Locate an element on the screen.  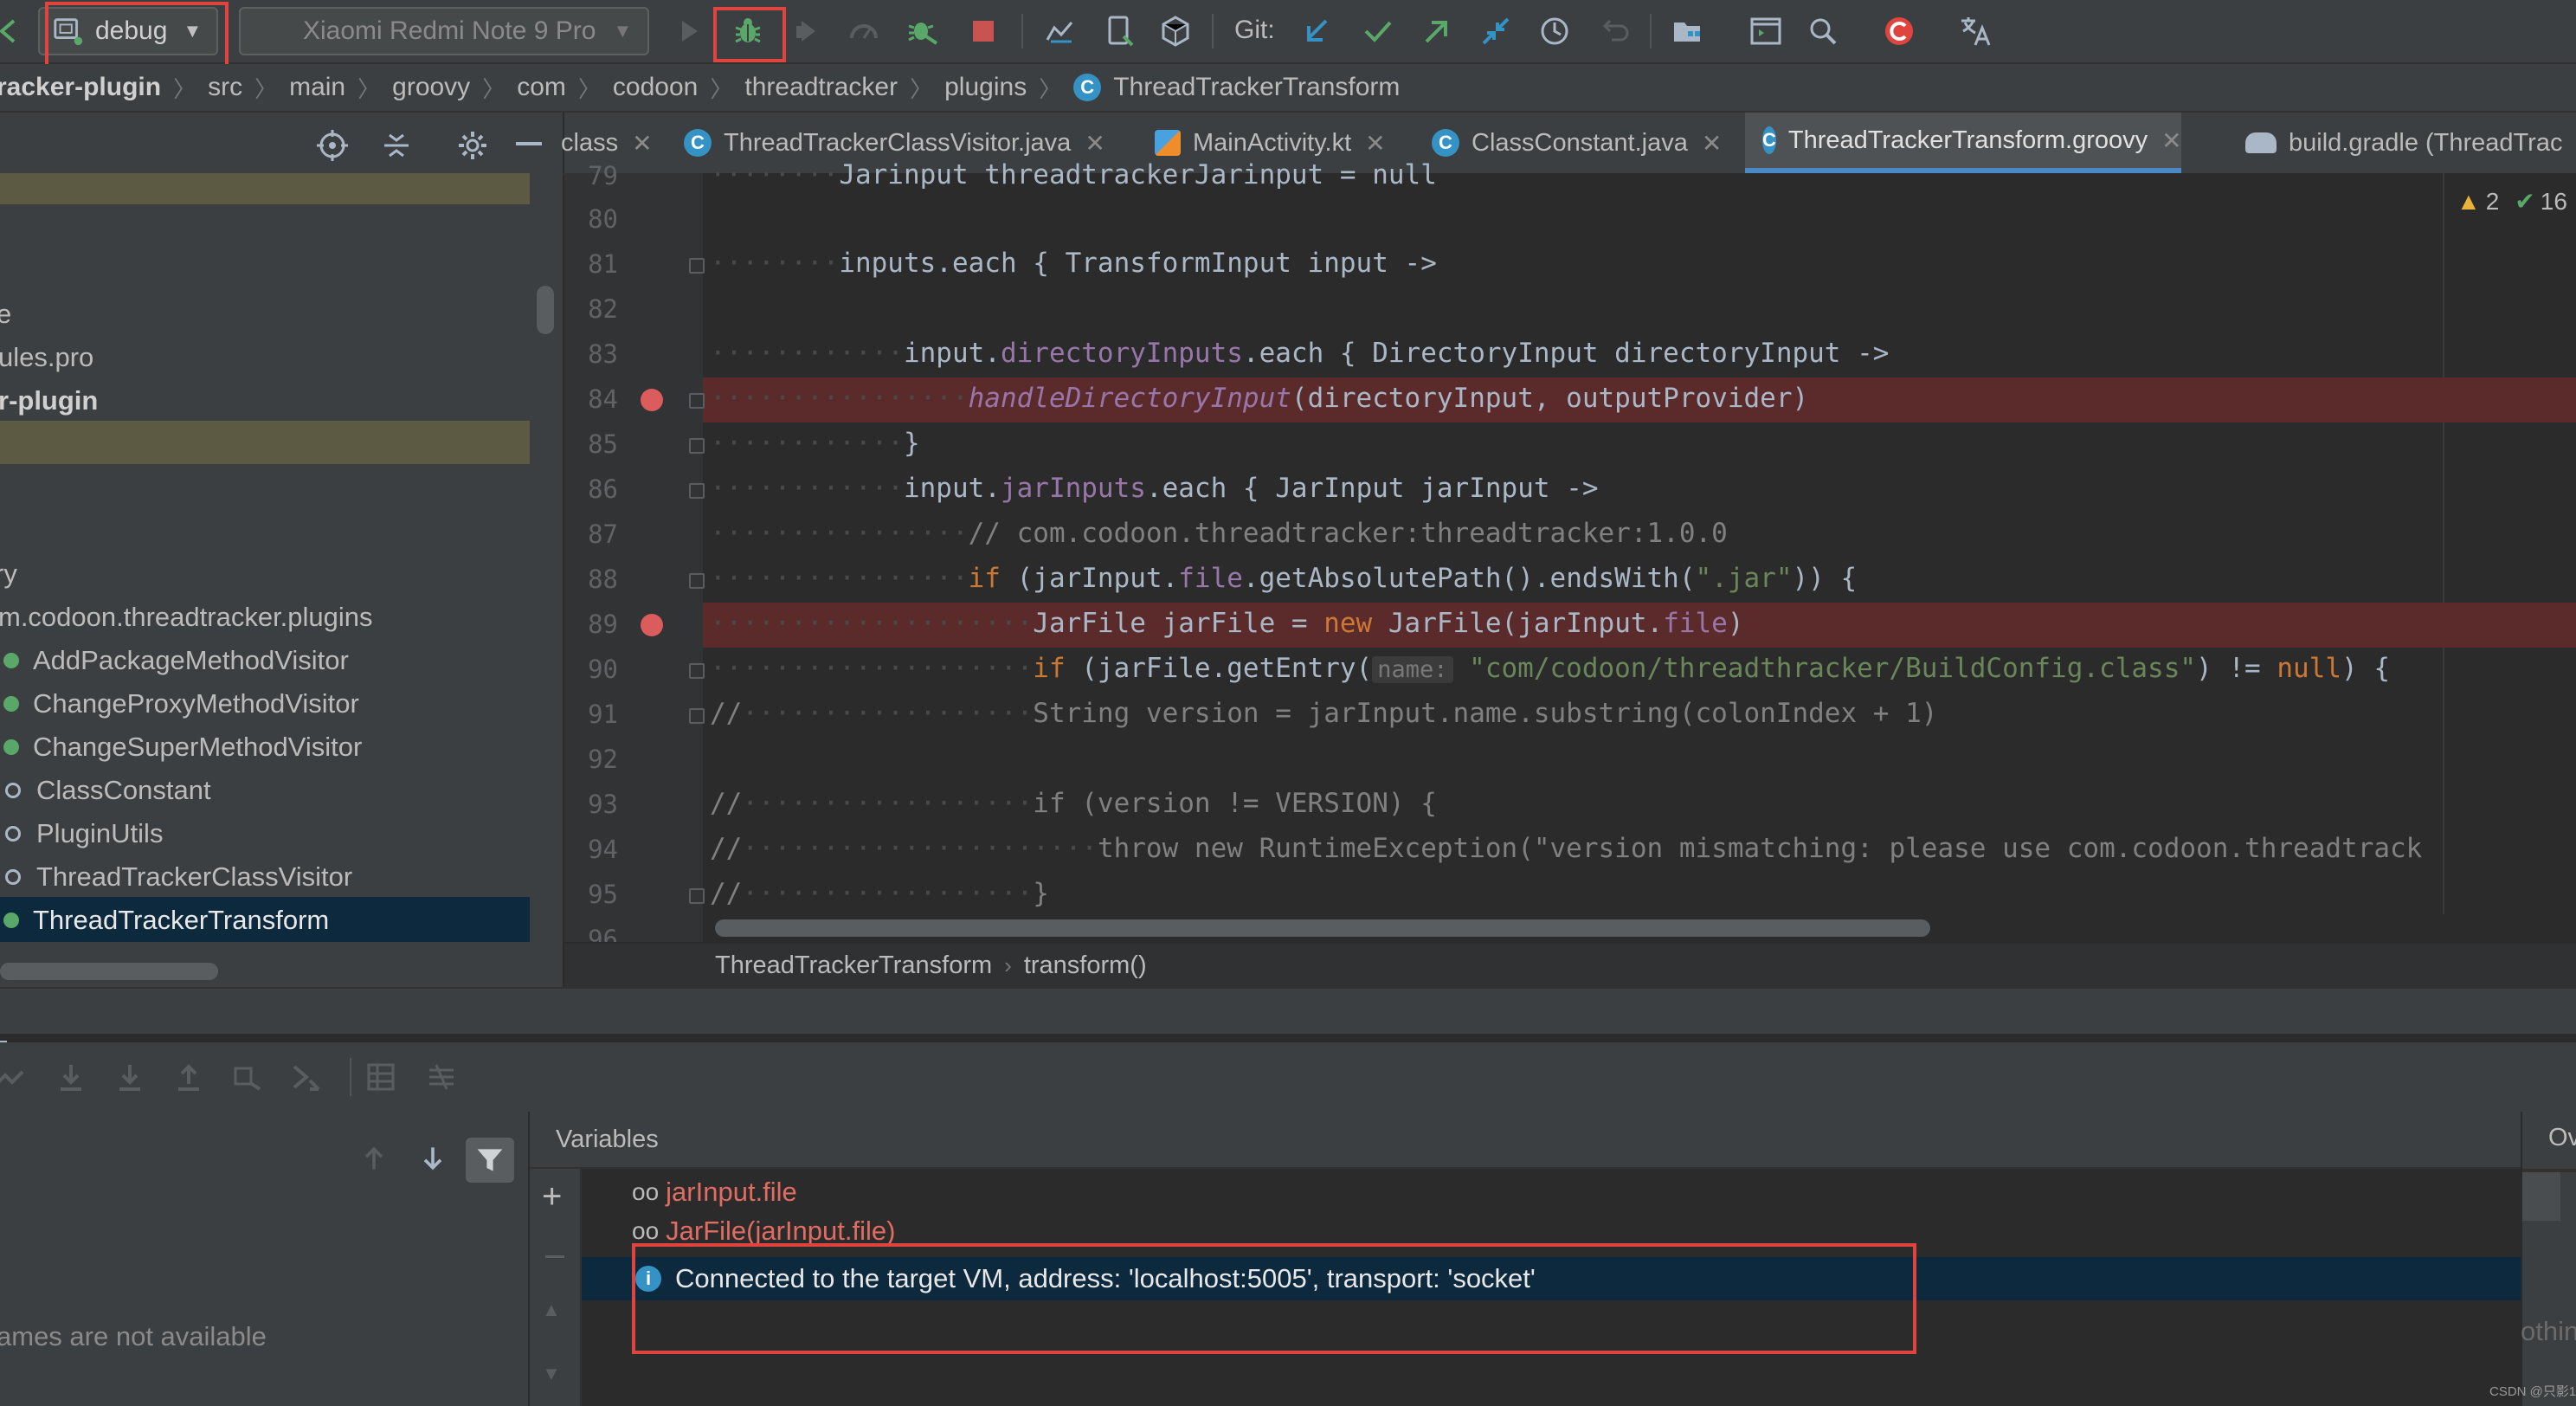
project-structure-icon is located at coordinates (1688, 31).